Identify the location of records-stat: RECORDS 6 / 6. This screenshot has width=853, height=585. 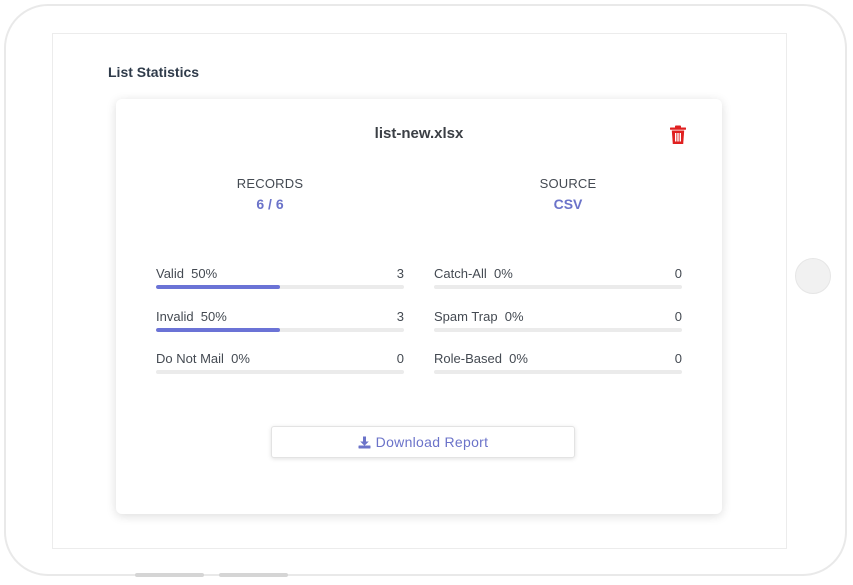
(270, 194).